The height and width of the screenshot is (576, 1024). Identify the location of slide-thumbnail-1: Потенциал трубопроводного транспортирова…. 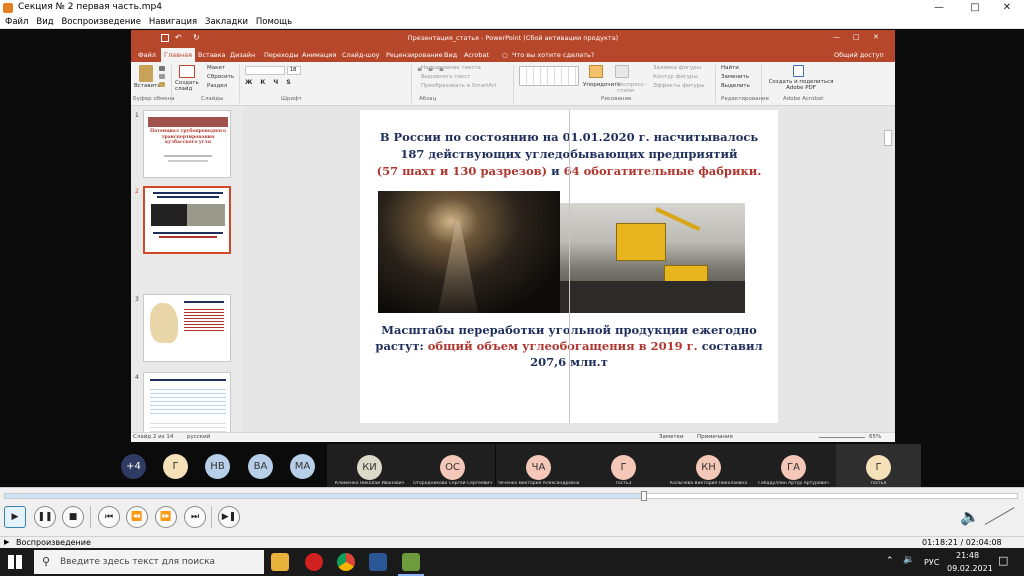
(187, 144).